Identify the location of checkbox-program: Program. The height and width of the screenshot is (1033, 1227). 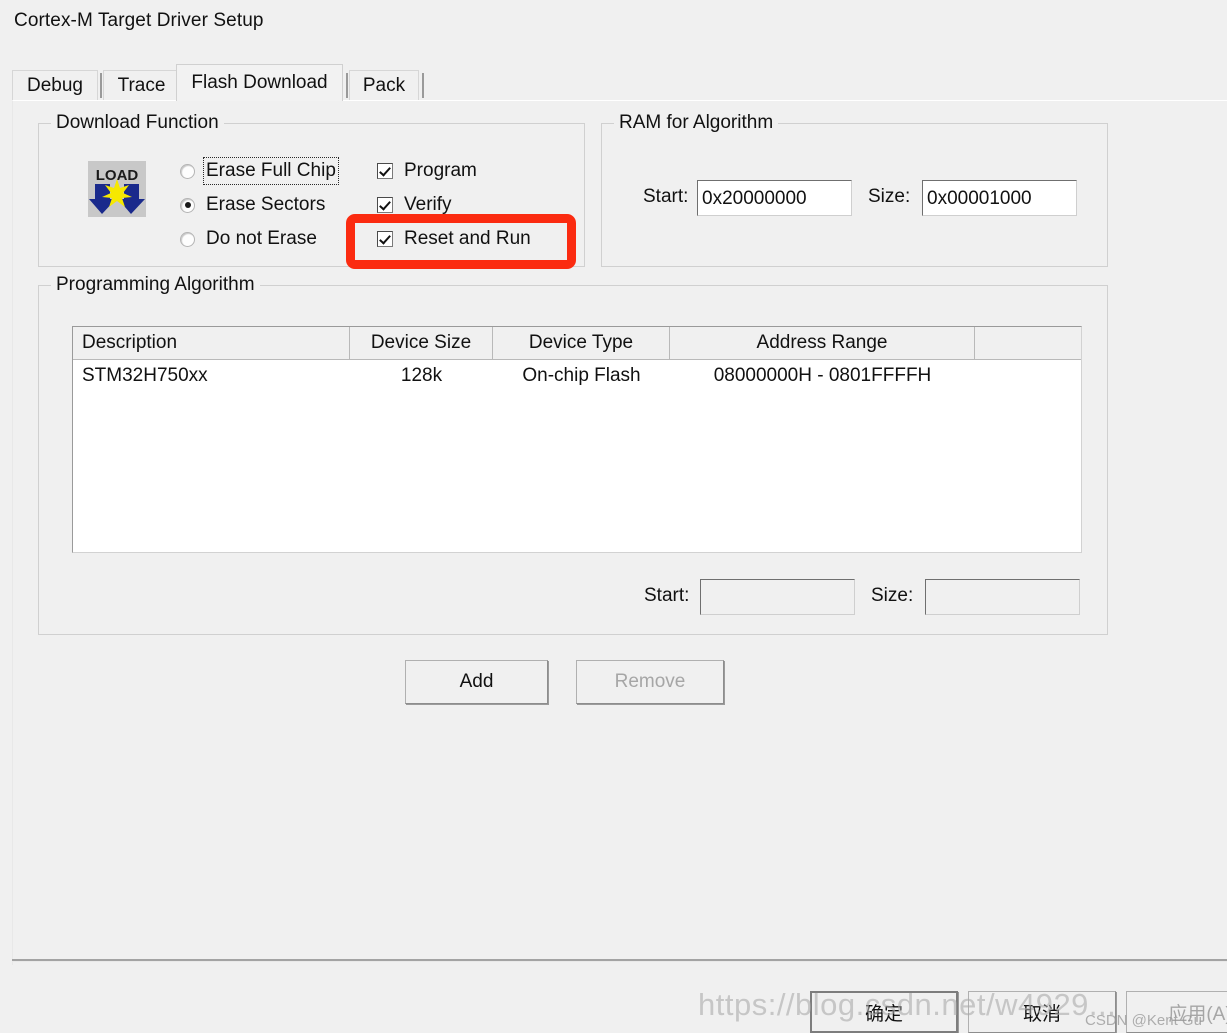
(427, 171).